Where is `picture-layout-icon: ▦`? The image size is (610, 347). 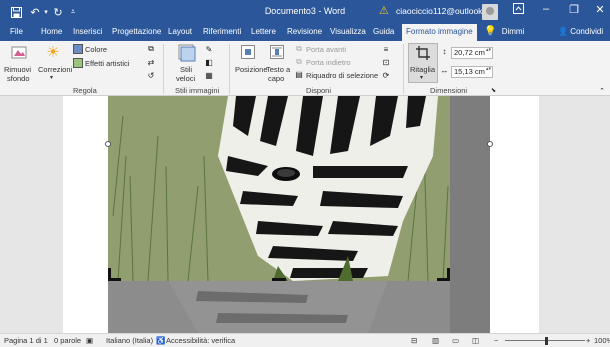 picture-layout-icon: ▦ is located at coordinates (209, 75).